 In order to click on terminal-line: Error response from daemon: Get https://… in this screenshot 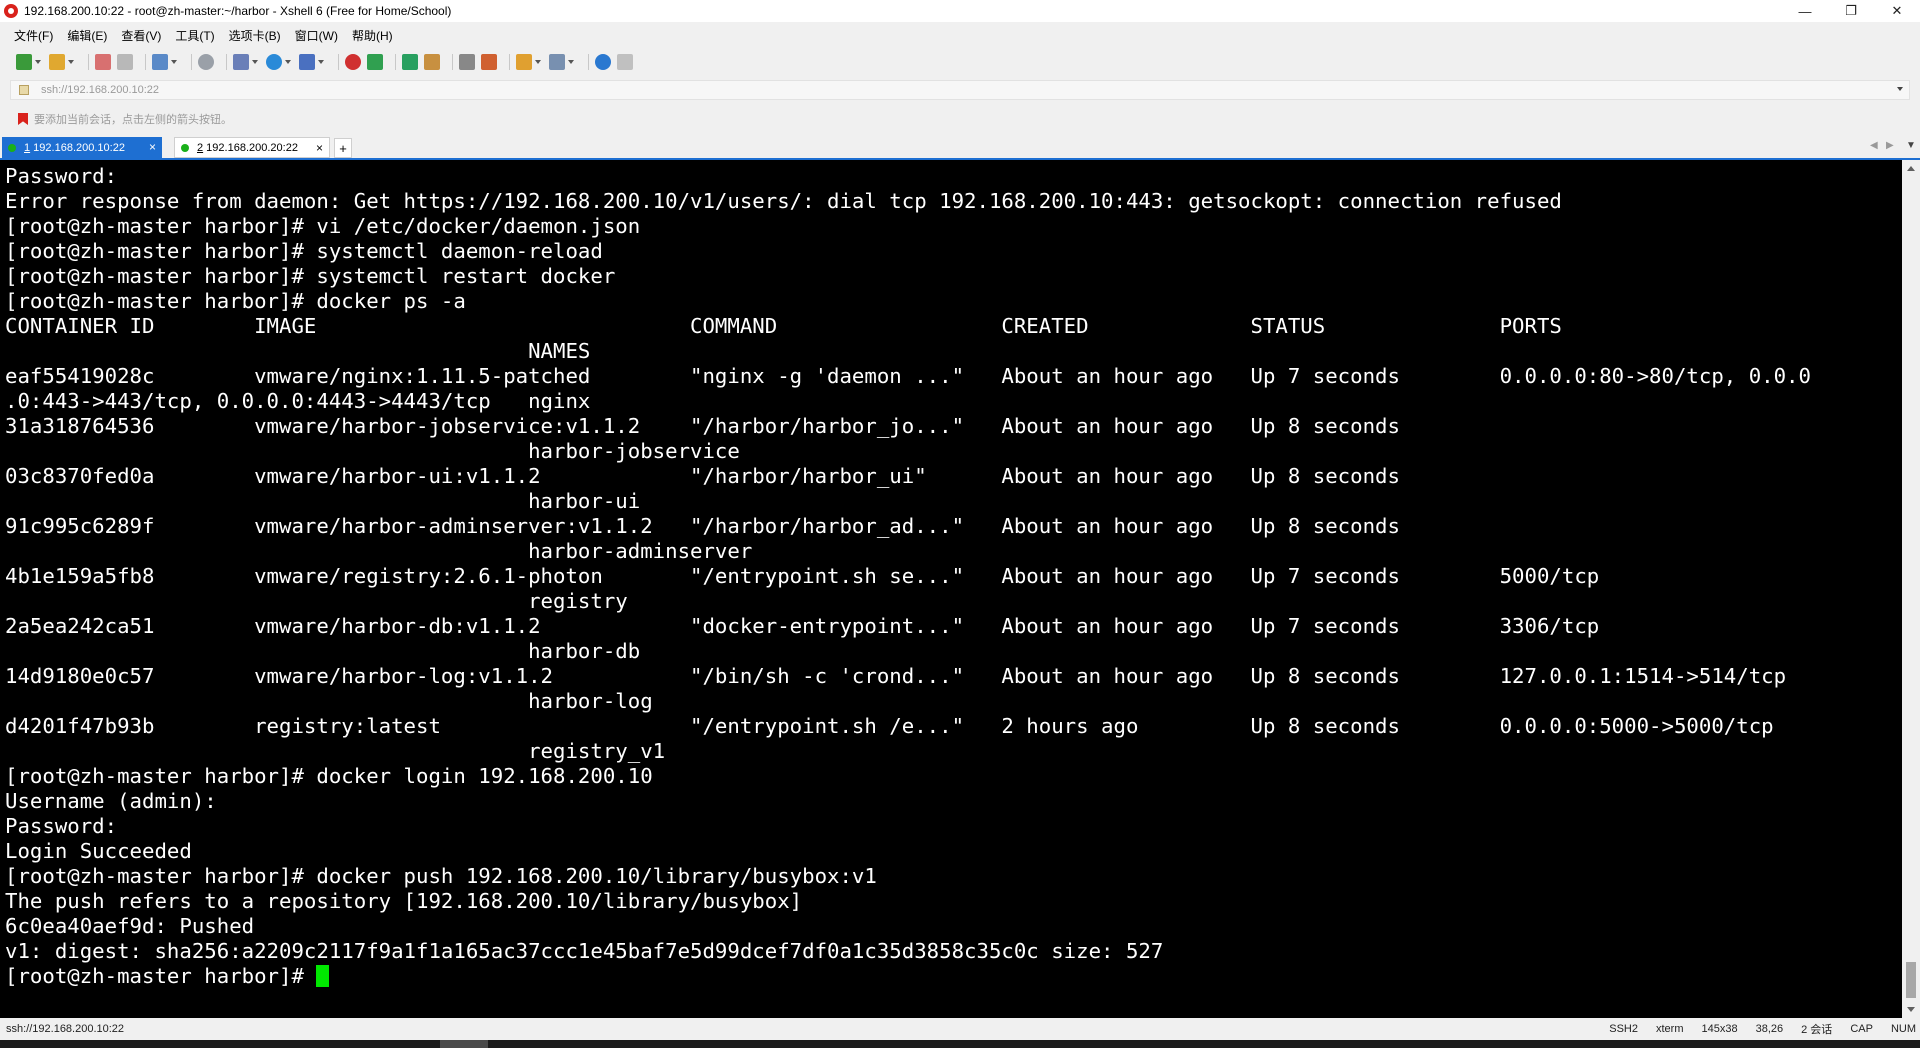, I will do `click(783, 201)`.